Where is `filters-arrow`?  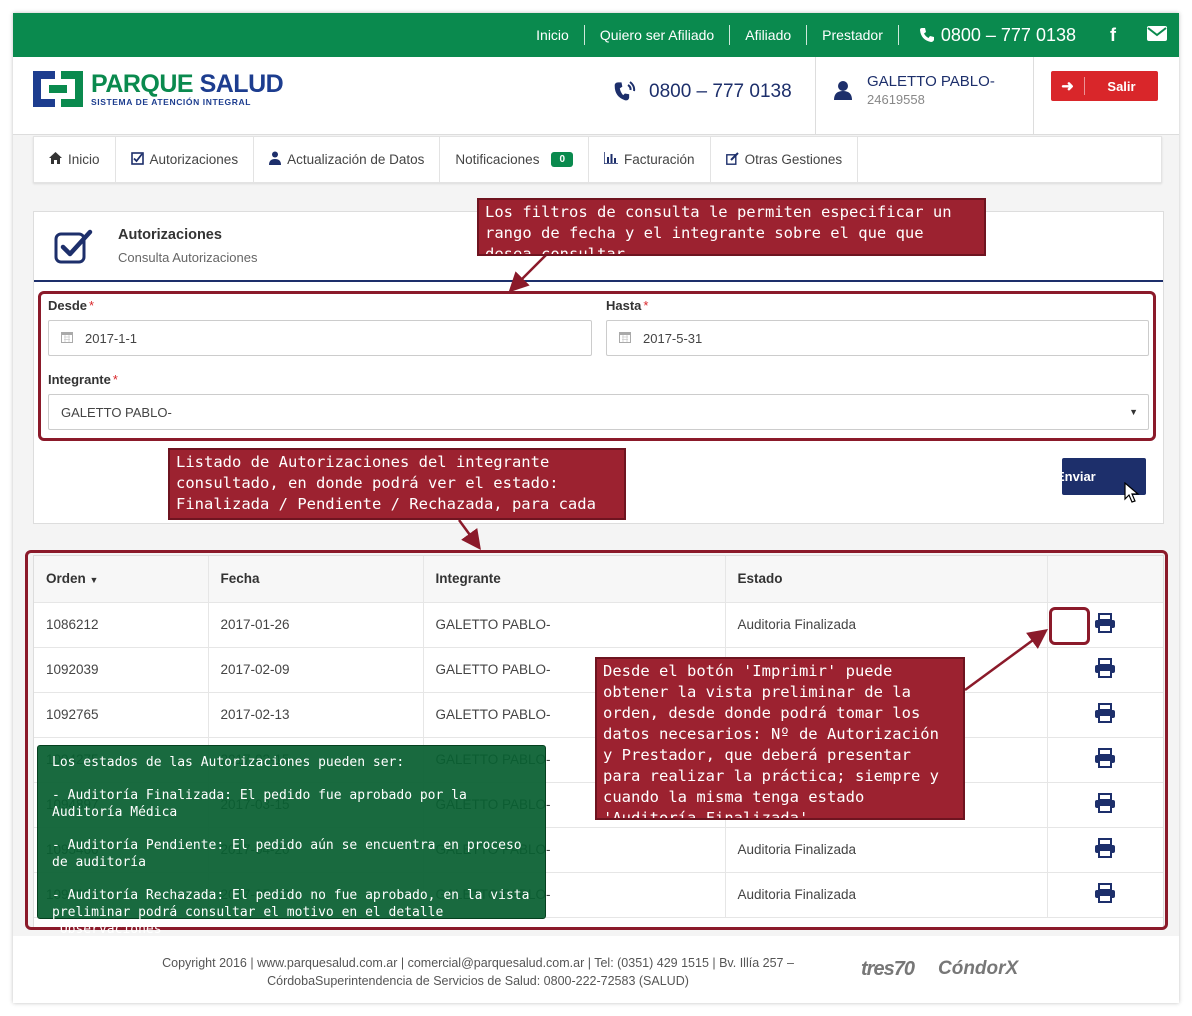
filters-arrow is located at coordinates (528, 272).